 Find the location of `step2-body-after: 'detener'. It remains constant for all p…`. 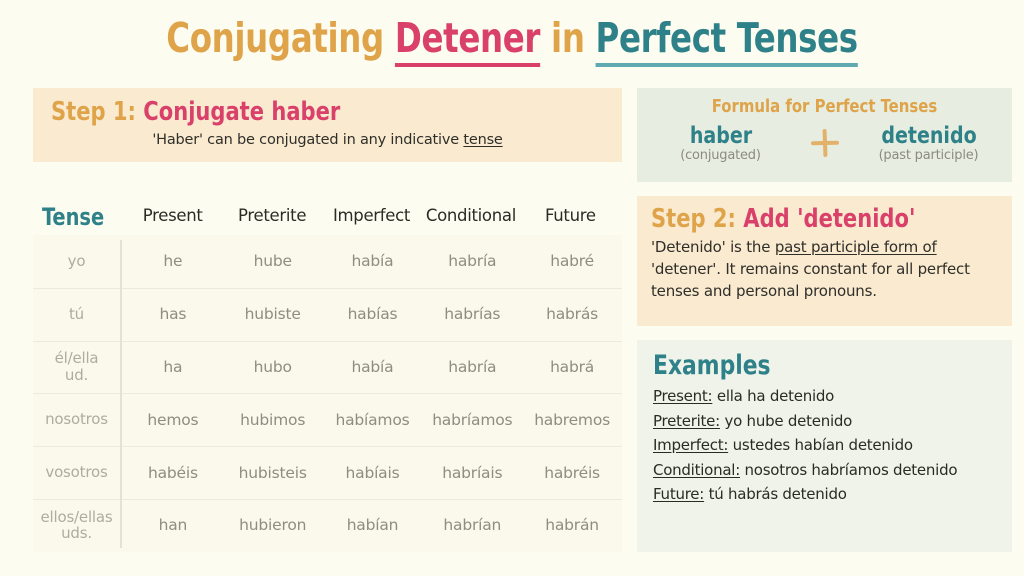

step2-body-after: 'detener'. It remains constant for all p… is located at coordinates (810, 280).